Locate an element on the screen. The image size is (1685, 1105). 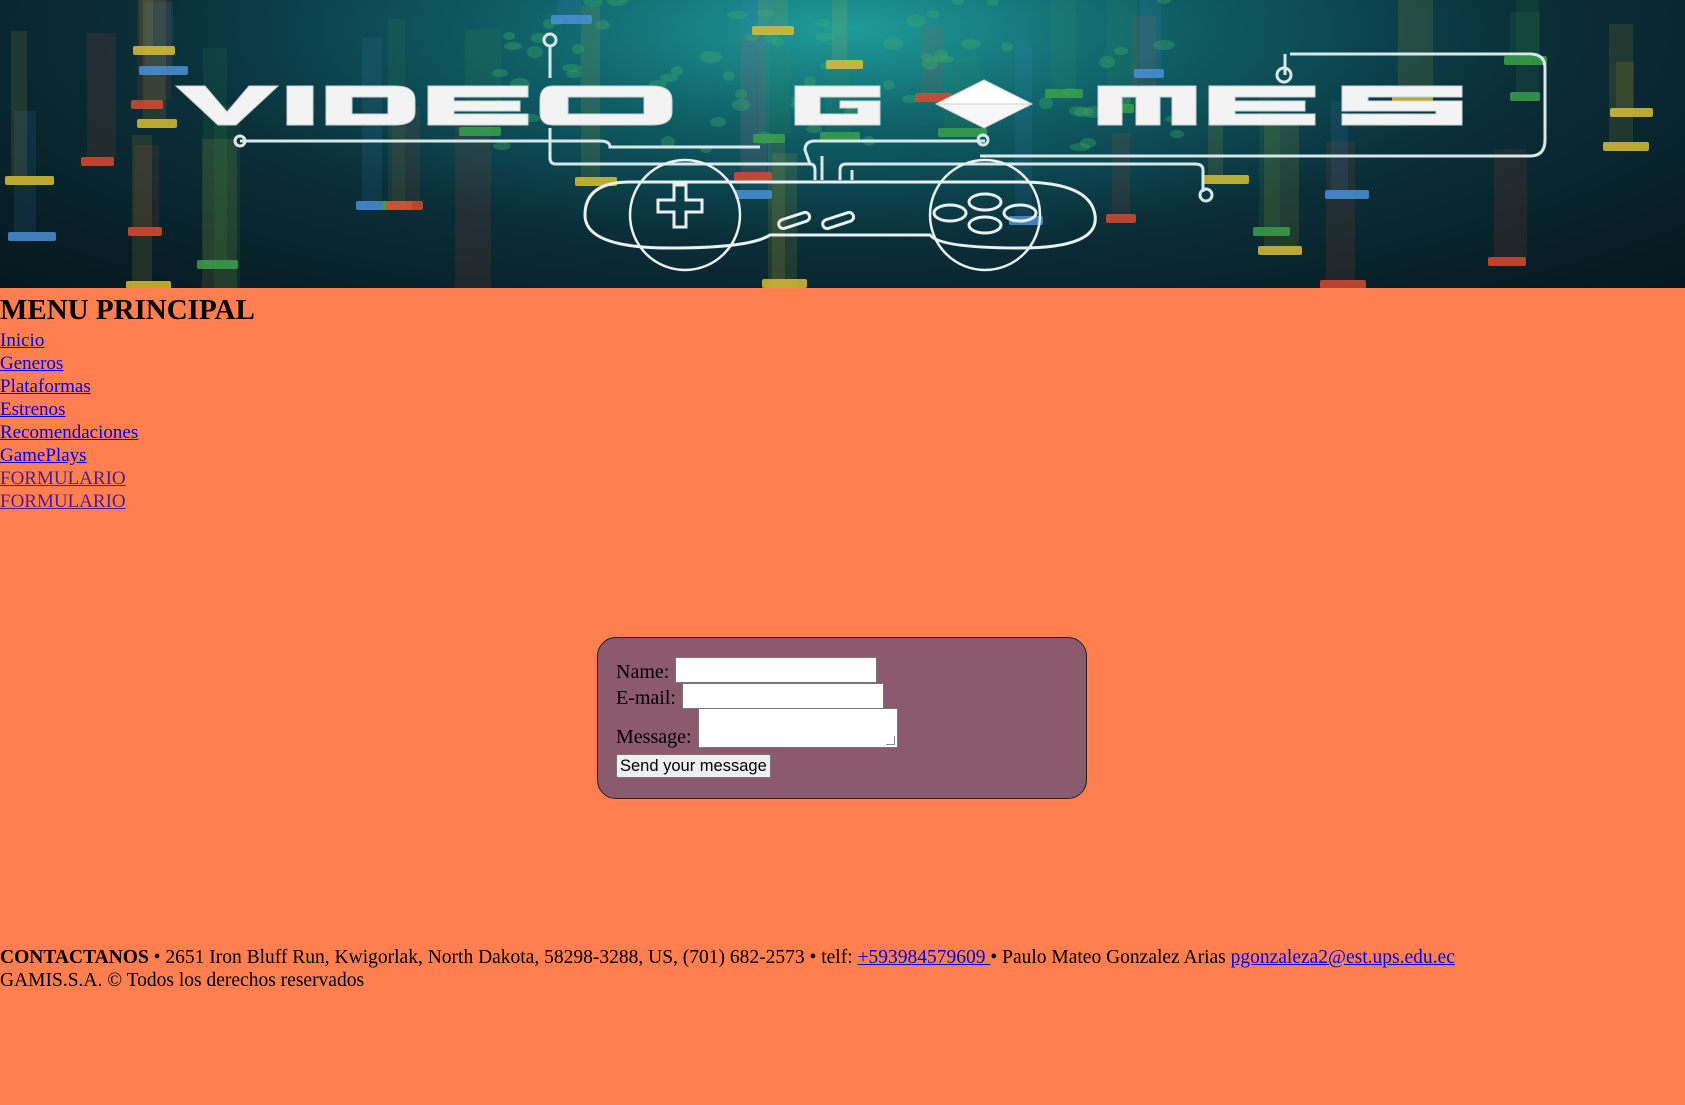
name-row: Name: is located at coordinates (747, 670).